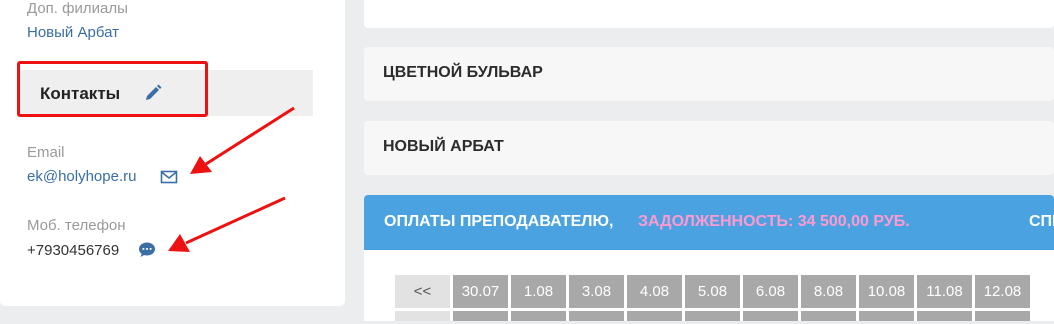  What do you see at coordinates (46, 152) in the screenshot?
I see `email-label: Email` at bounding box center [46, 152].